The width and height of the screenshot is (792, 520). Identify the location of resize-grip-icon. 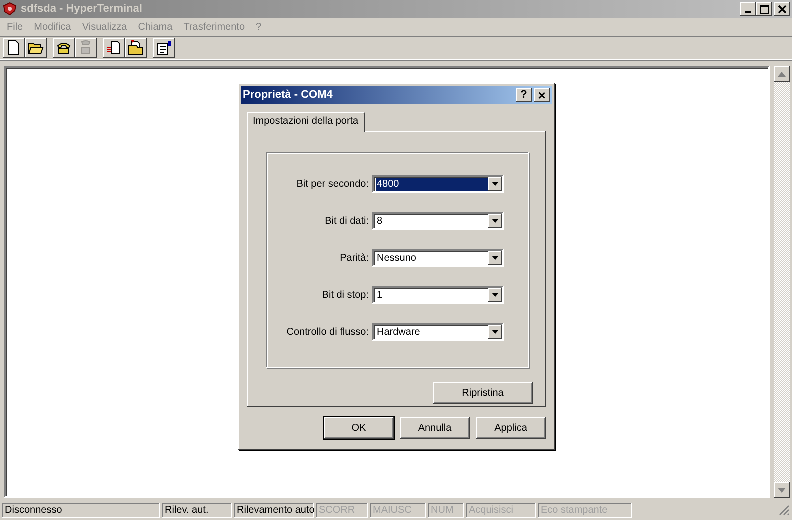
(784, 510).